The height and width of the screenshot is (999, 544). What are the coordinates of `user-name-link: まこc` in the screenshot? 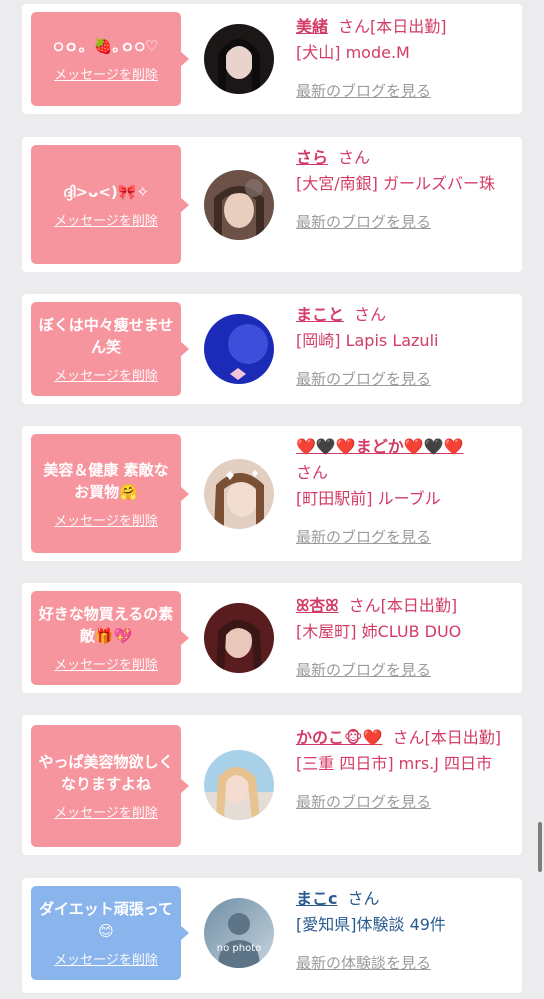 It's located at (317, 898).